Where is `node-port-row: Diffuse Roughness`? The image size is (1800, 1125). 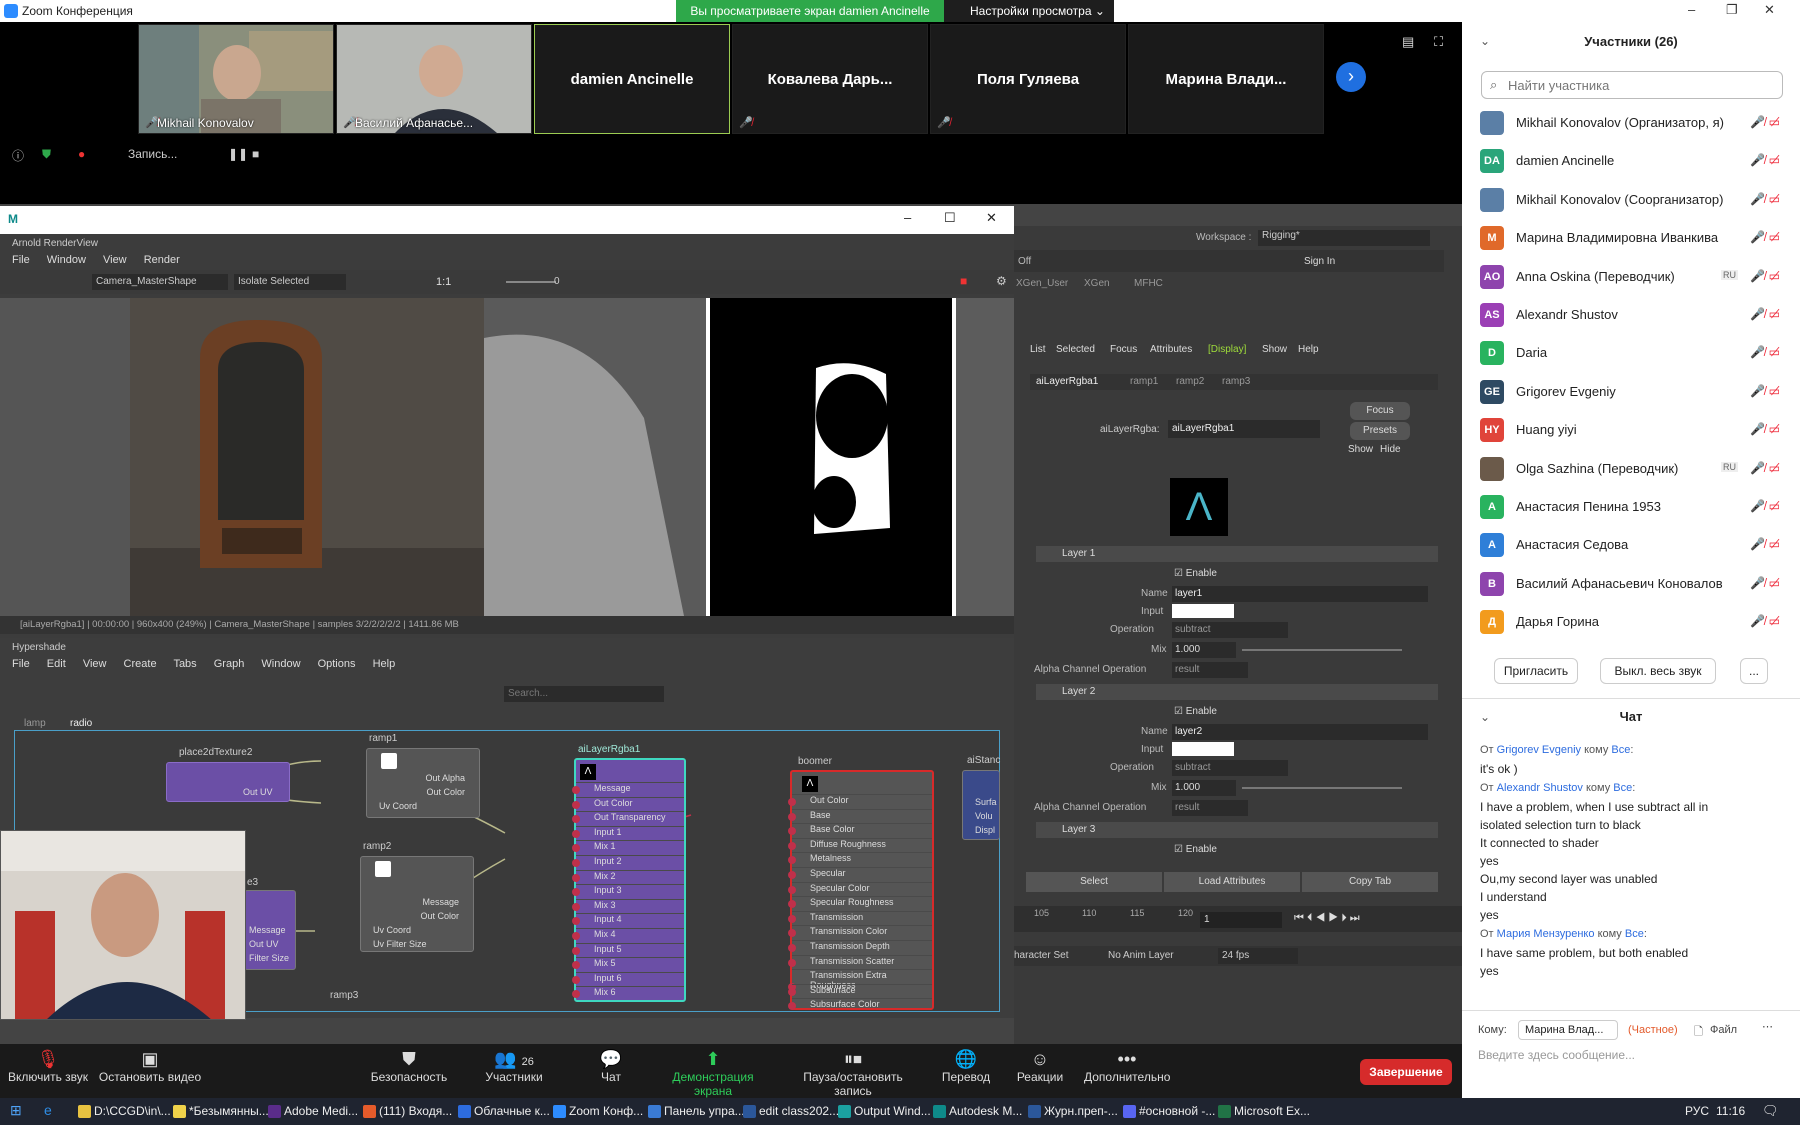 node-port-row: Diffuse Roughness is located at coordinates (860, 845).